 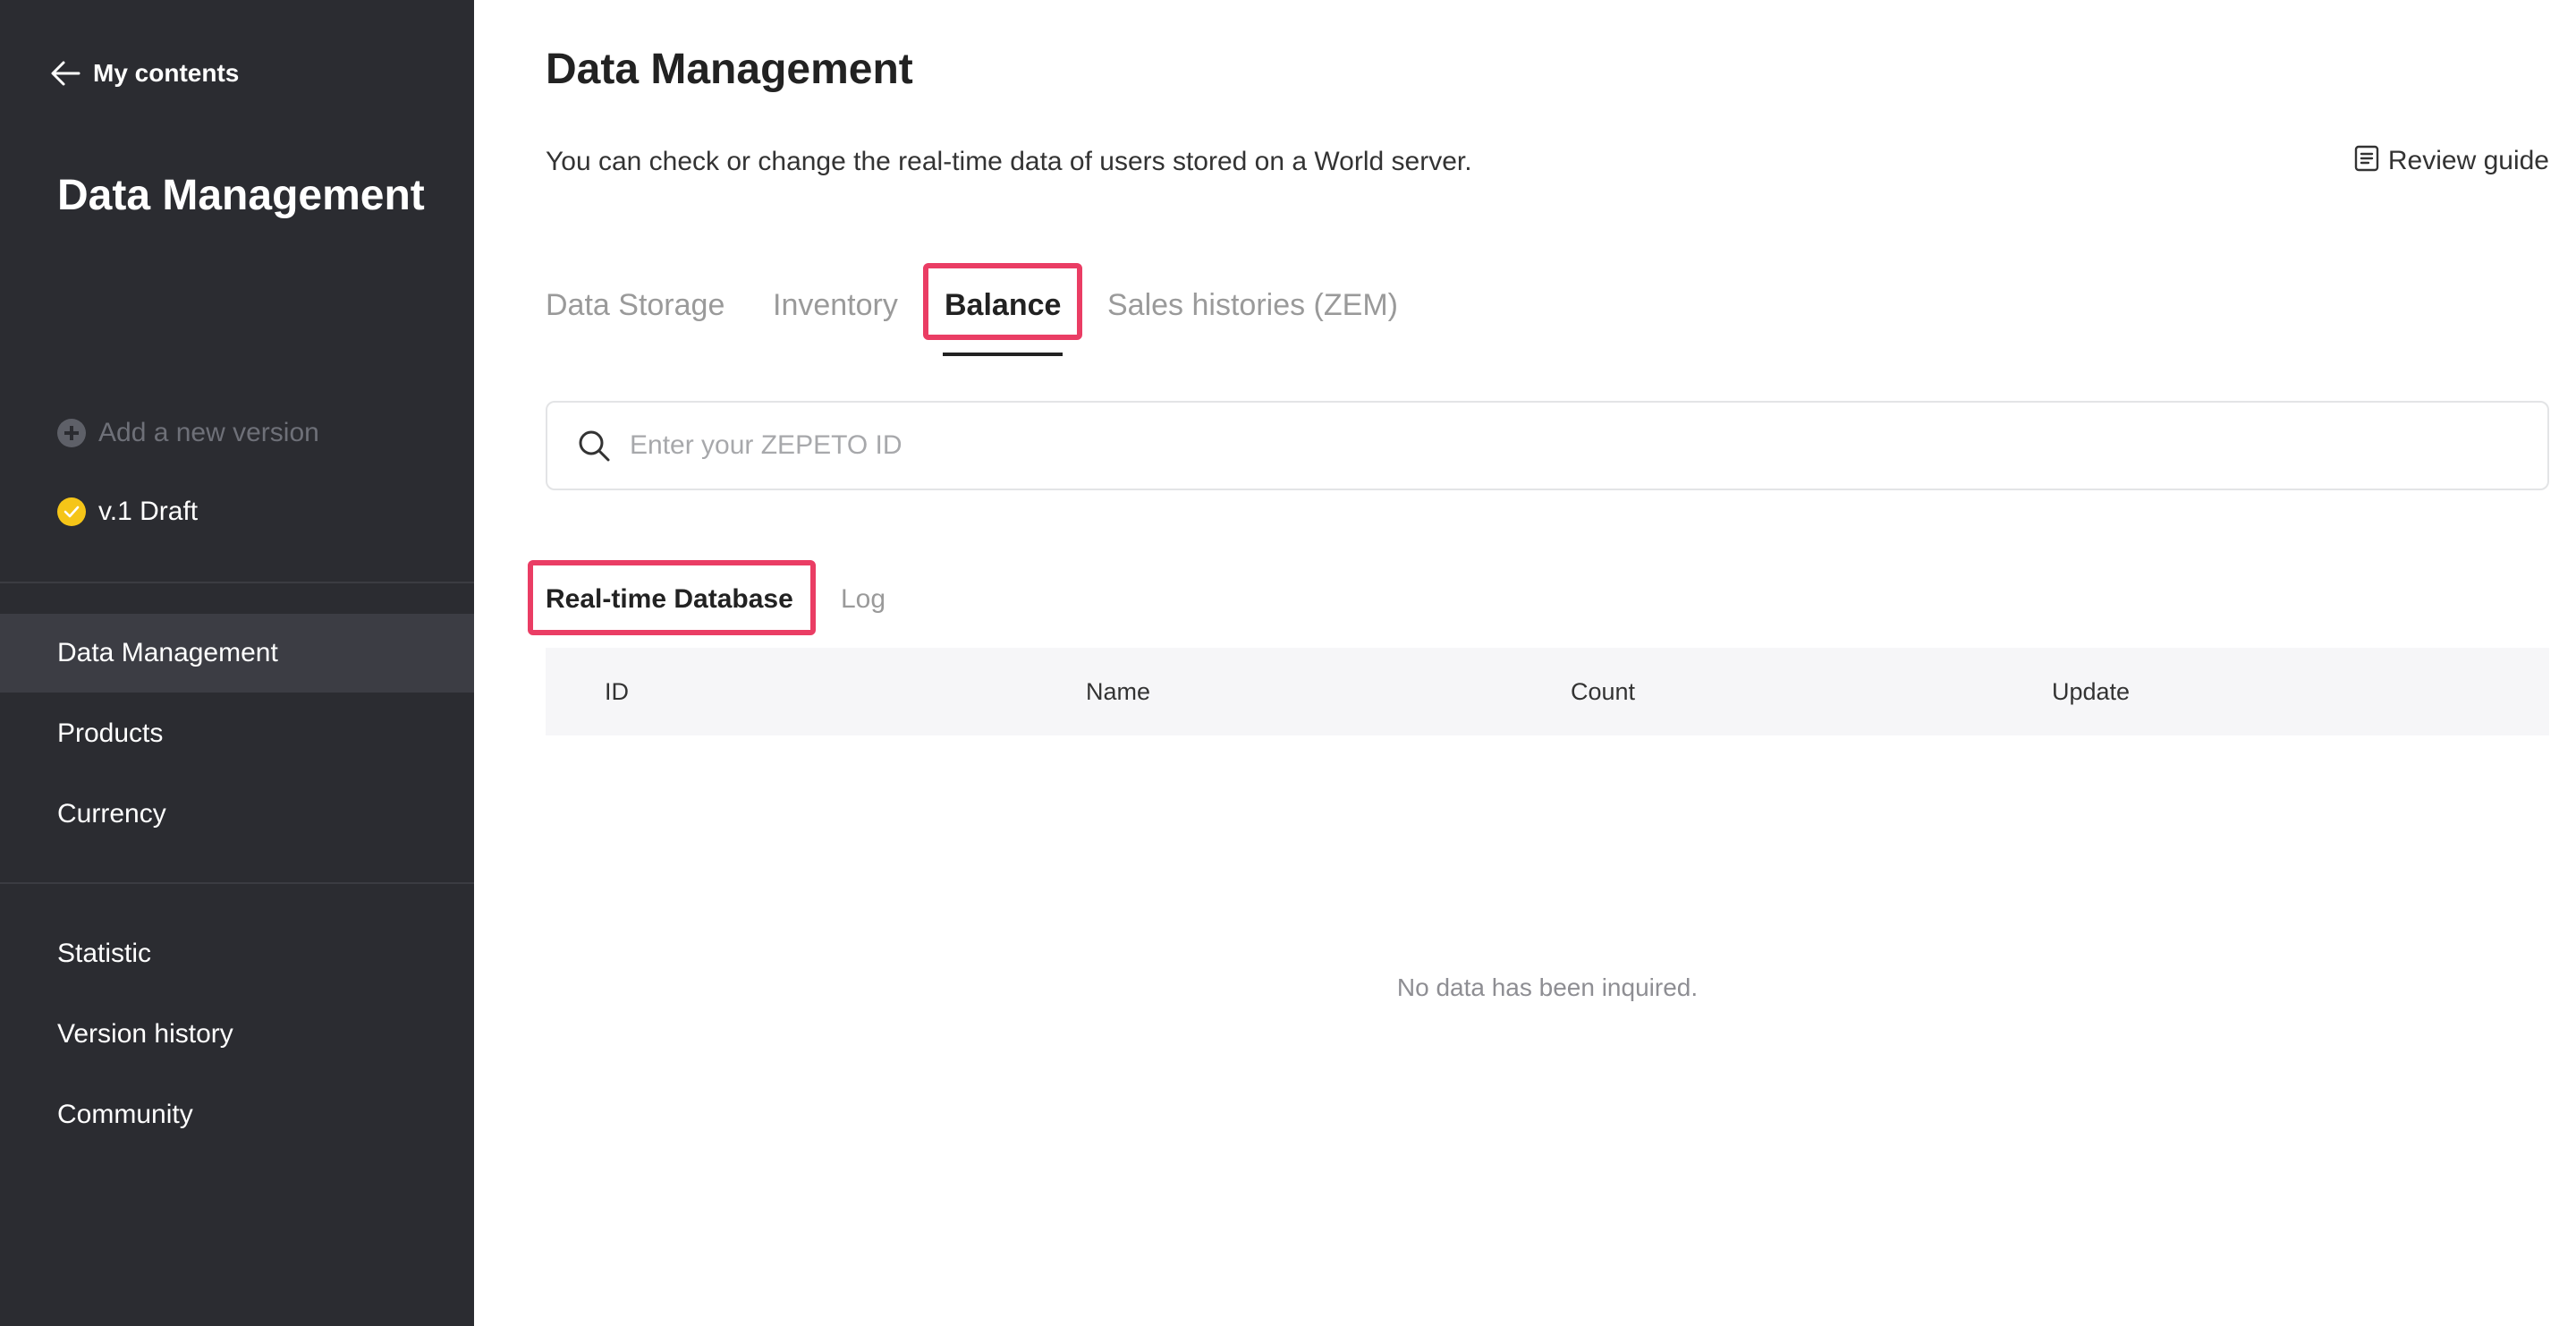 What do you see at coordinates (71, 433) in the screenshot?
I see `plus-circle-icon` at bounding box center [71, 433].